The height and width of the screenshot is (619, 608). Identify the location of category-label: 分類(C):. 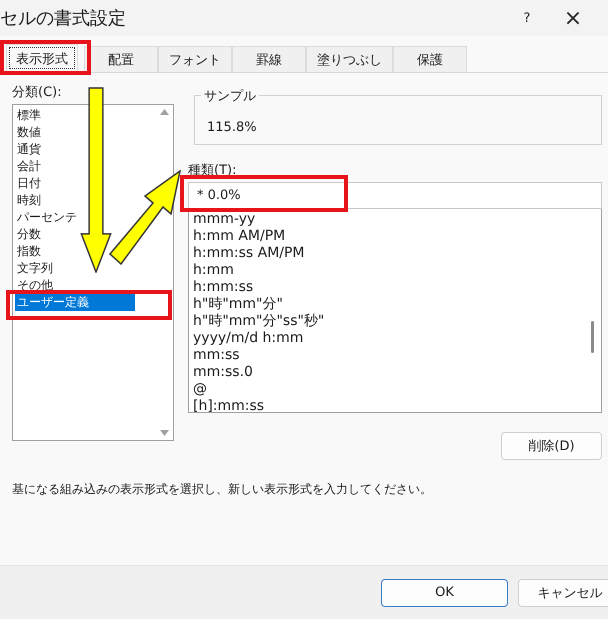
(37, 92).